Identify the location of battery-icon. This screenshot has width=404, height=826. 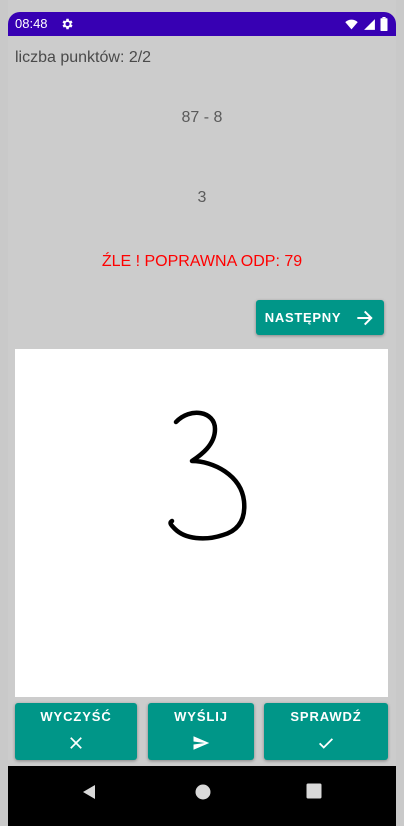
(384, 24).